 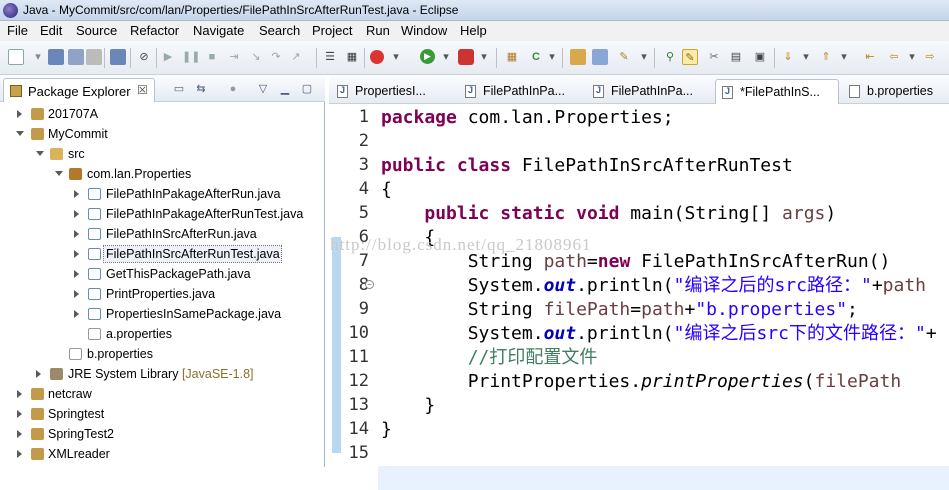 What do you see at coordinates (408, 406) in the screenshot?
I see `code-line-13: }` at bounding box center [408, 406].